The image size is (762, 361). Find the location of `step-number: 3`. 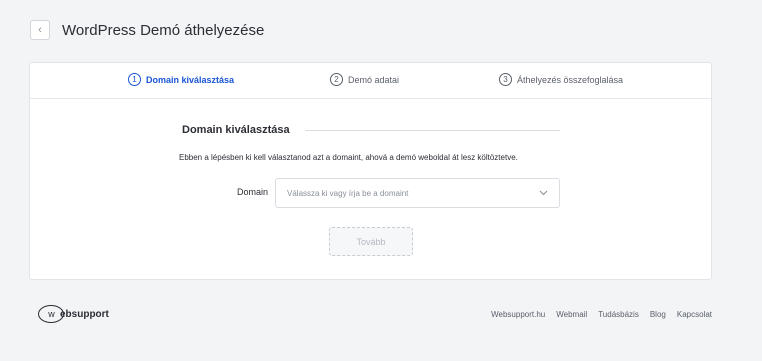

step-number: 3 is located at coordinates (505, 79).